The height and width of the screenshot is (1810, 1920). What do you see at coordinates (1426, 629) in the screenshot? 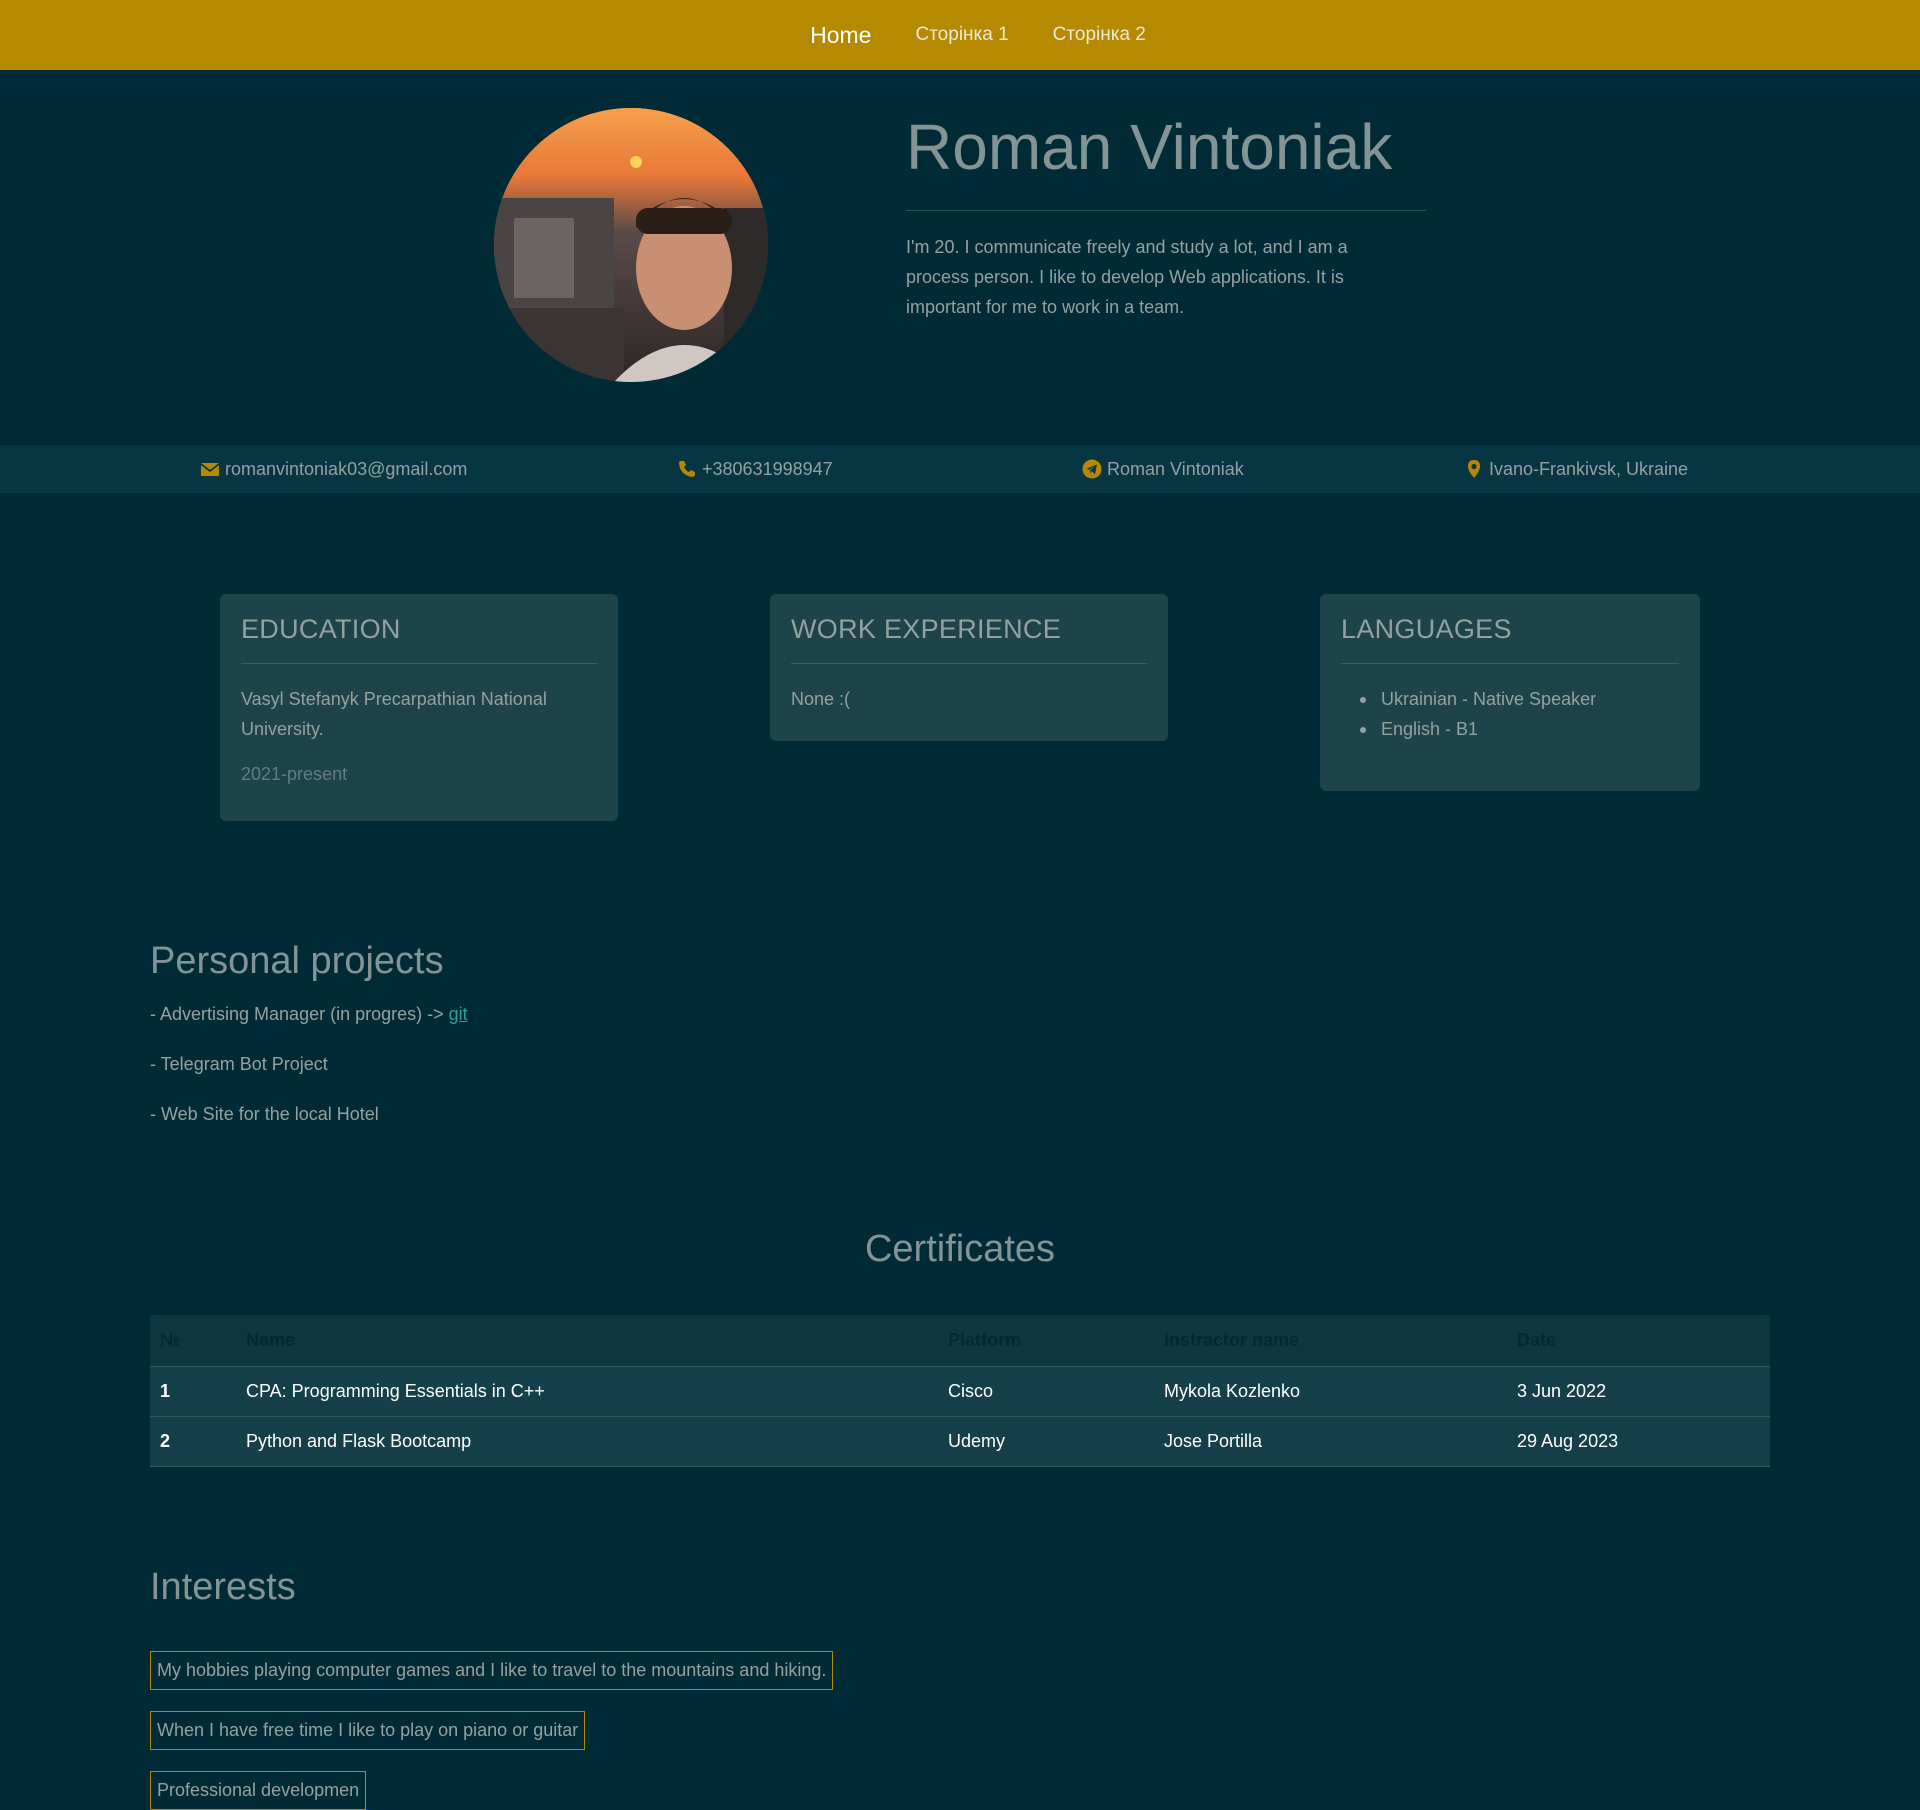
I see `languages-title: LANGUAGES` at bounding box center [1426, 629].